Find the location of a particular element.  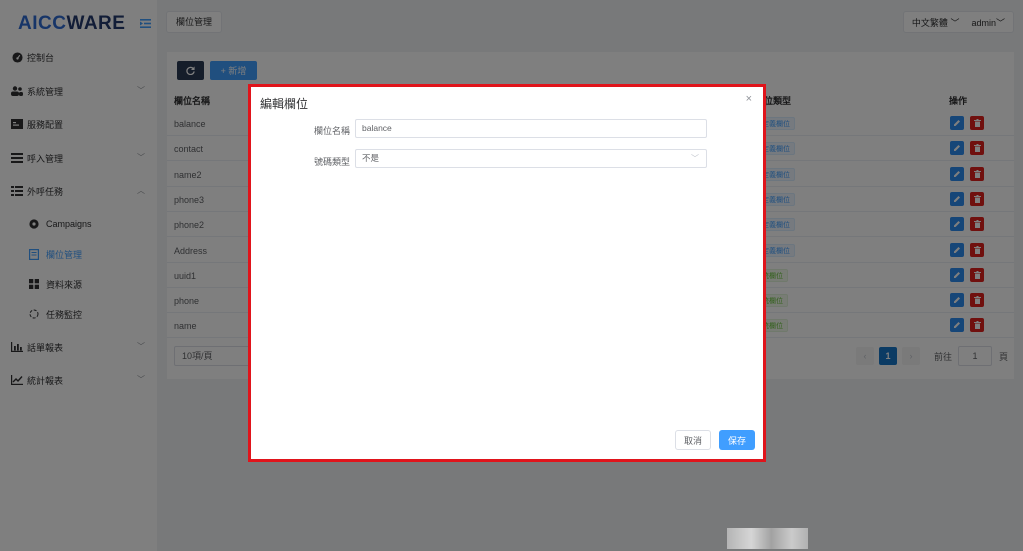

cancel-button: 取消 is located at coordinates (693, 440).